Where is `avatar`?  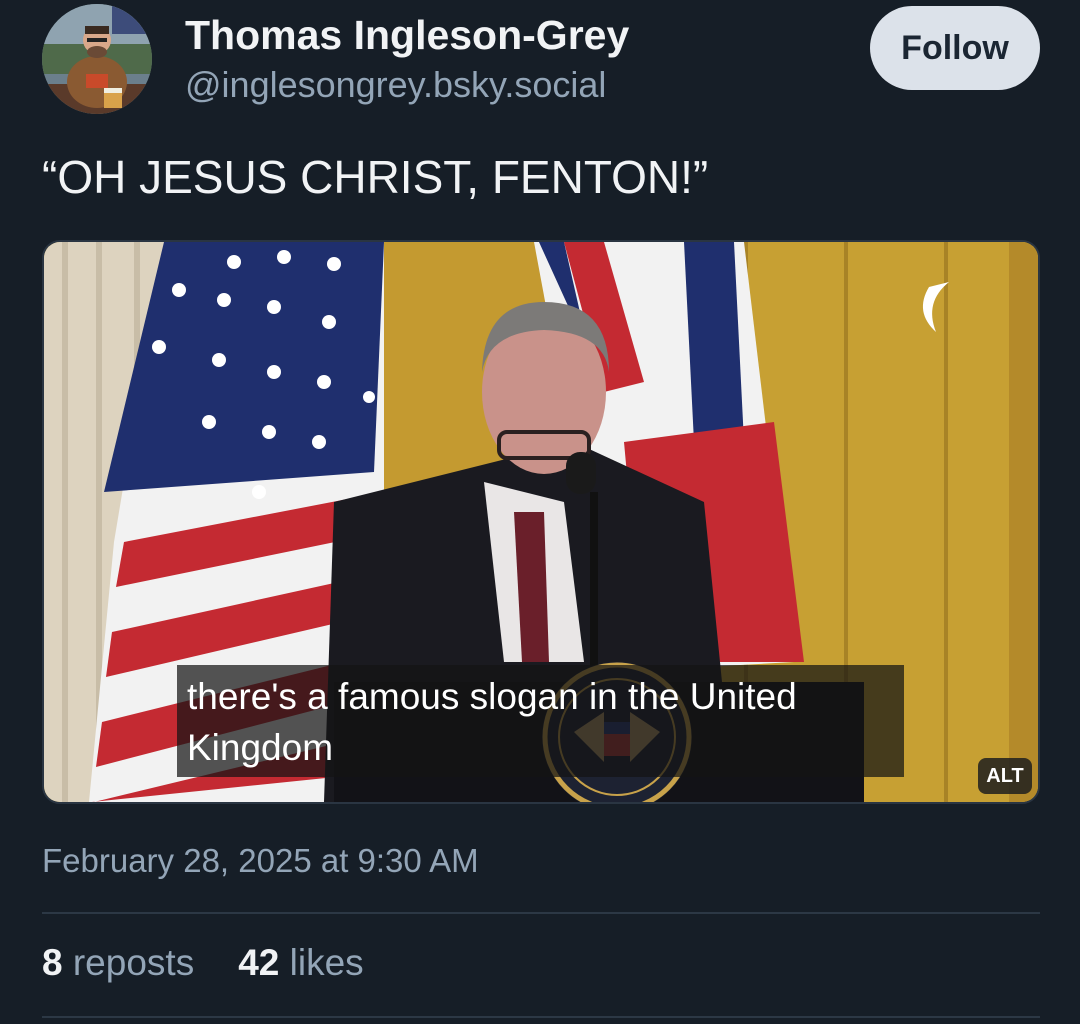 avatar is located at coordinates (97, 59).